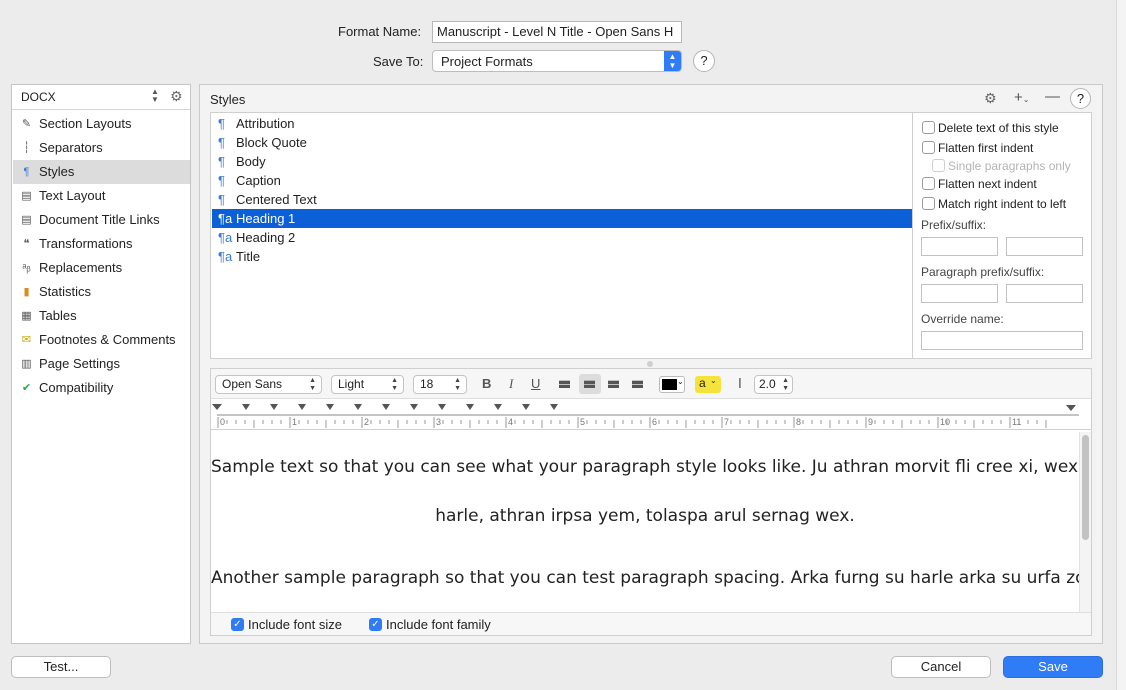 The height and width of the screenshot is (690, 1126). I want to click on bar-chart-icon: ▮, so click(26, 292).